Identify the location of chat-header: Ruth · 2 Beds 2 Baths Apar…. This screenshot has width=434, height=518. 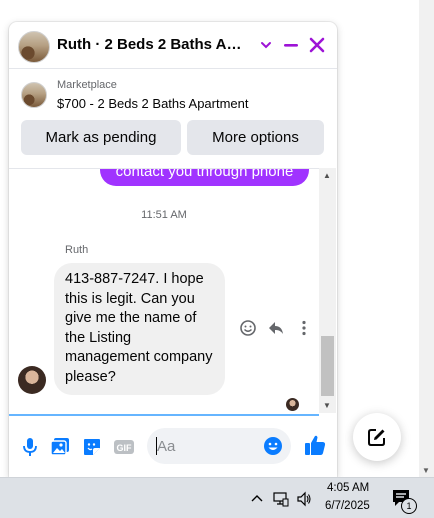
(173, 45).